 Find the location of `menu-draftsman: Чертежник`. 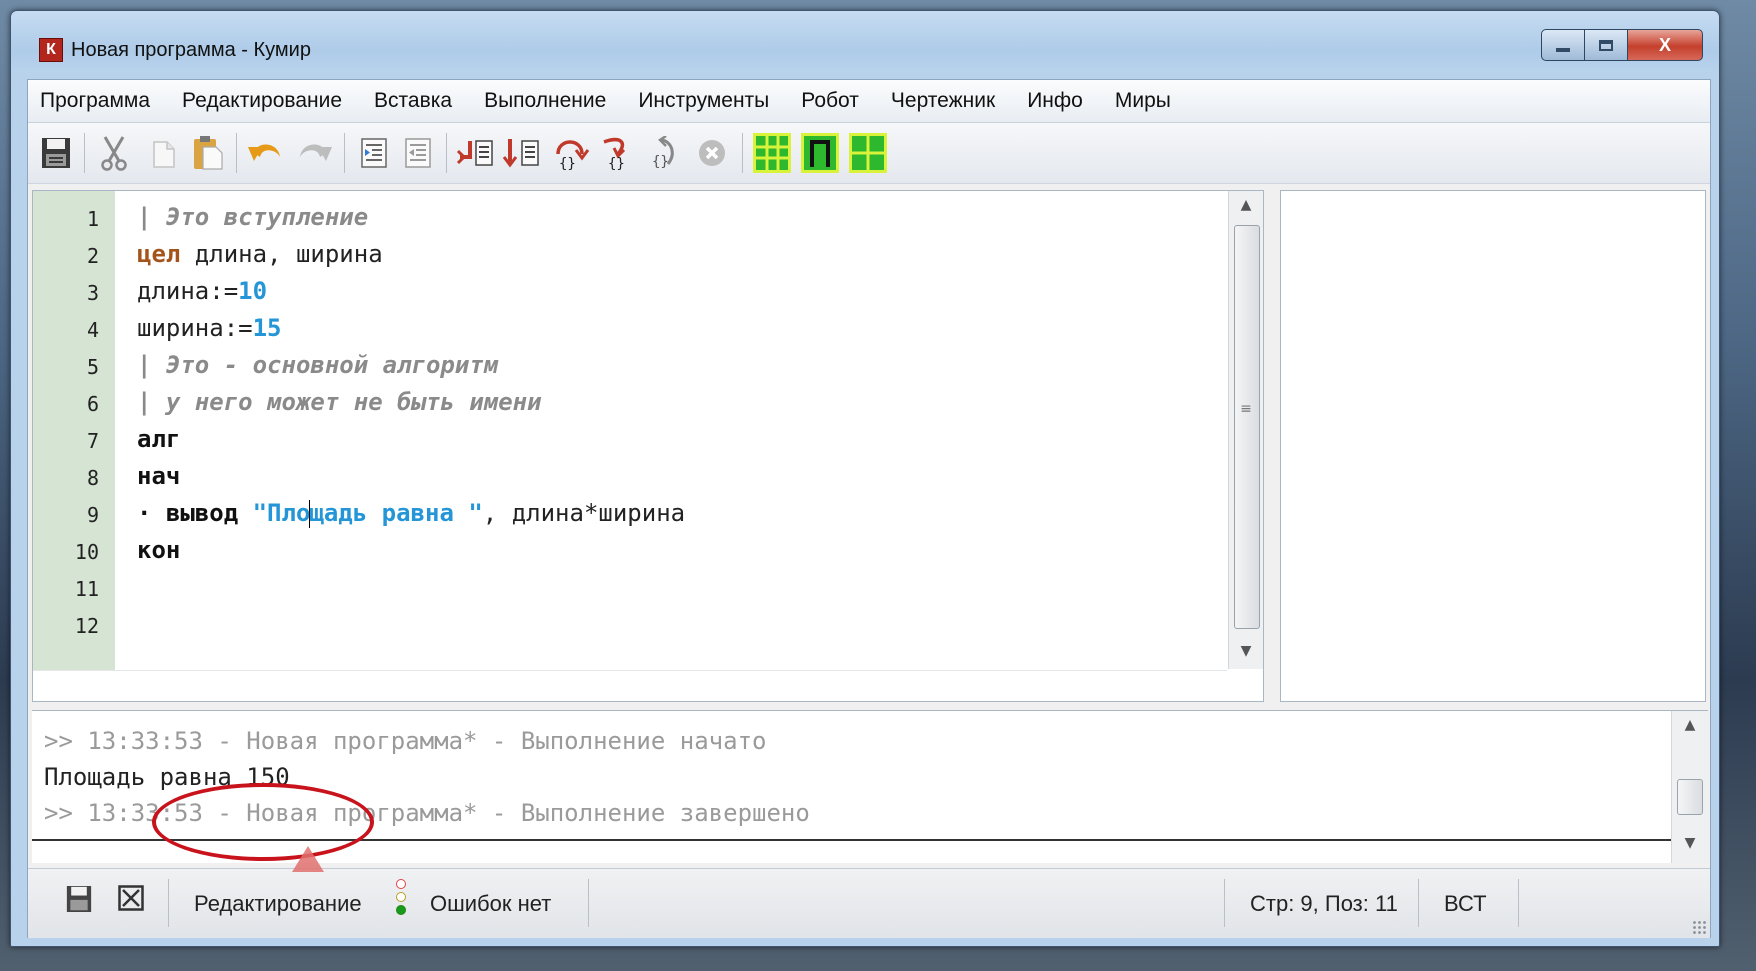

menu-draftsman: Чертежник is located at coordinates (943, 101).